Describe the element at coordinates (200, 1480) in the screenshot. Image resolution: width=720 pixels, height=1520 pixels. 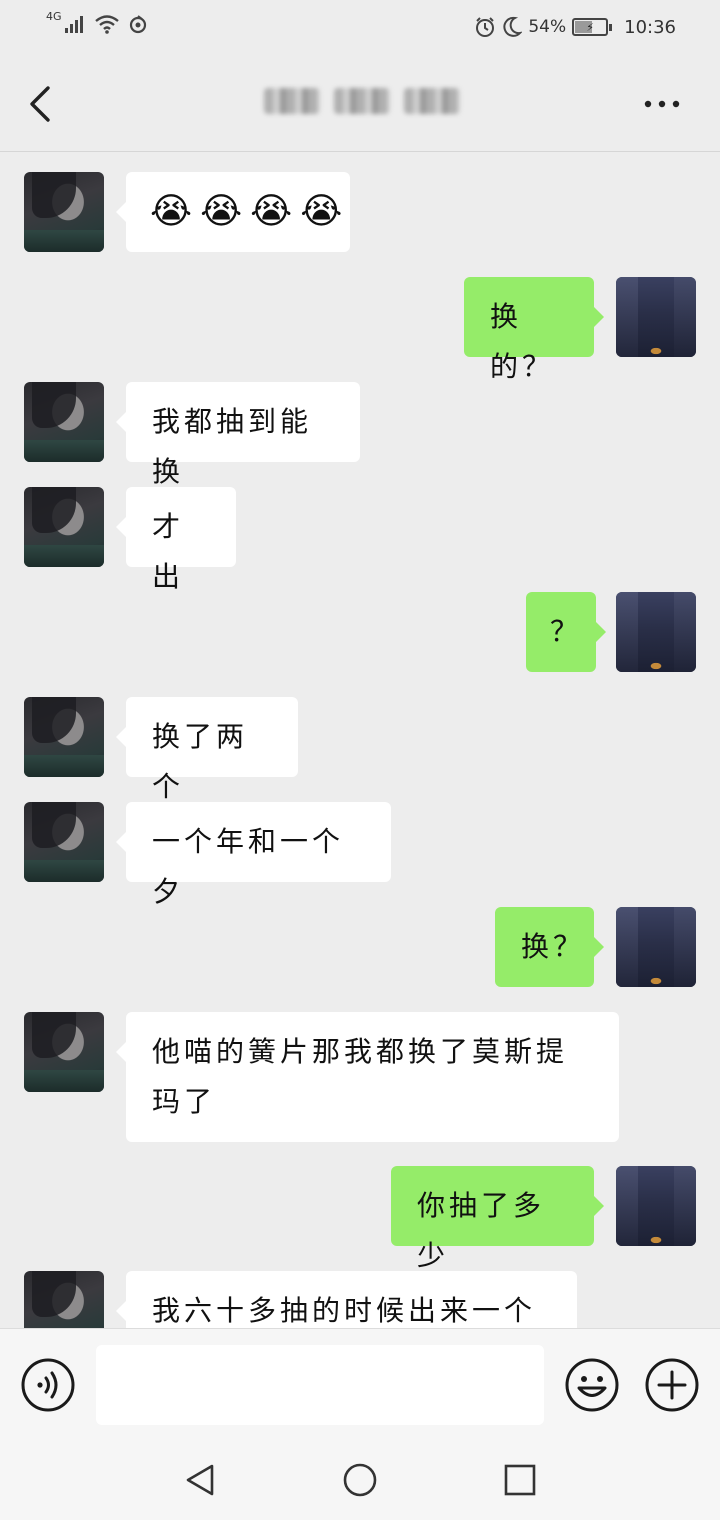
I see `nav-back-icon` at that location.